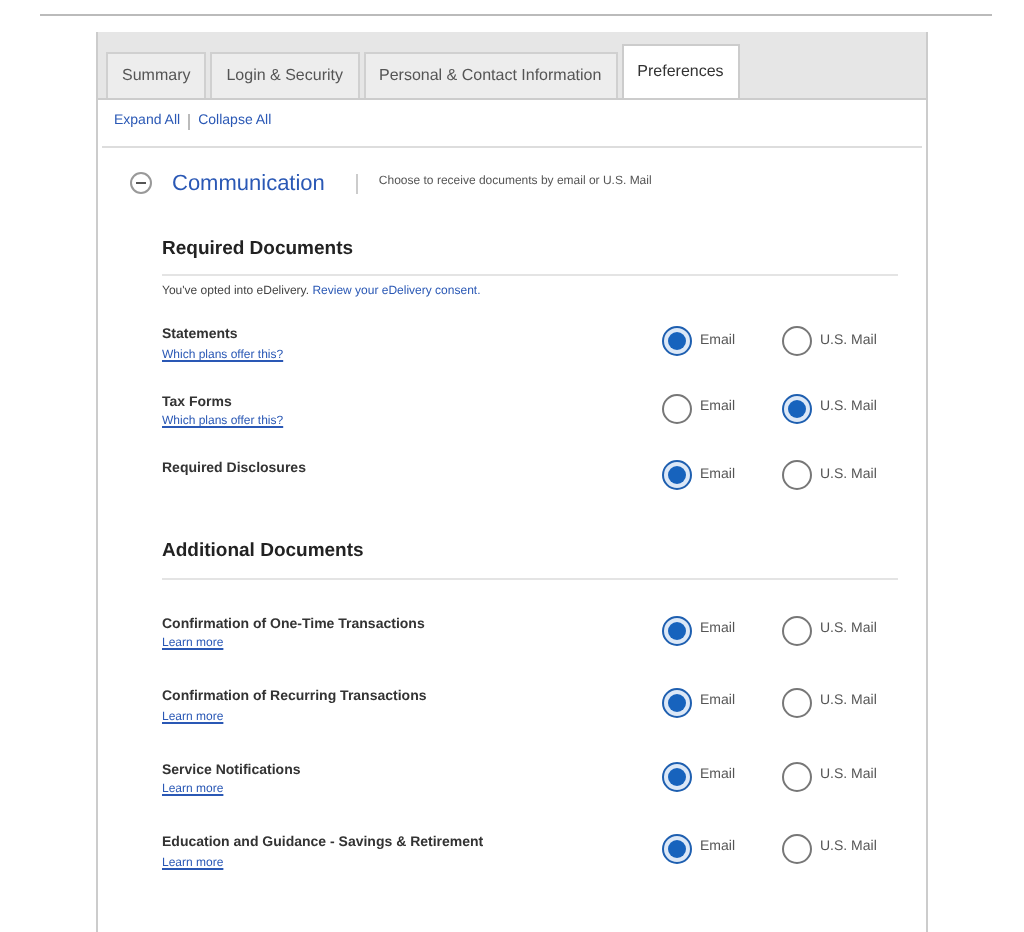 The image size is (1024, 932). What do you see at coordinates (284, 75) in the screenshot?
I see `tab: Login & Security` at bounding box center [284, 75].